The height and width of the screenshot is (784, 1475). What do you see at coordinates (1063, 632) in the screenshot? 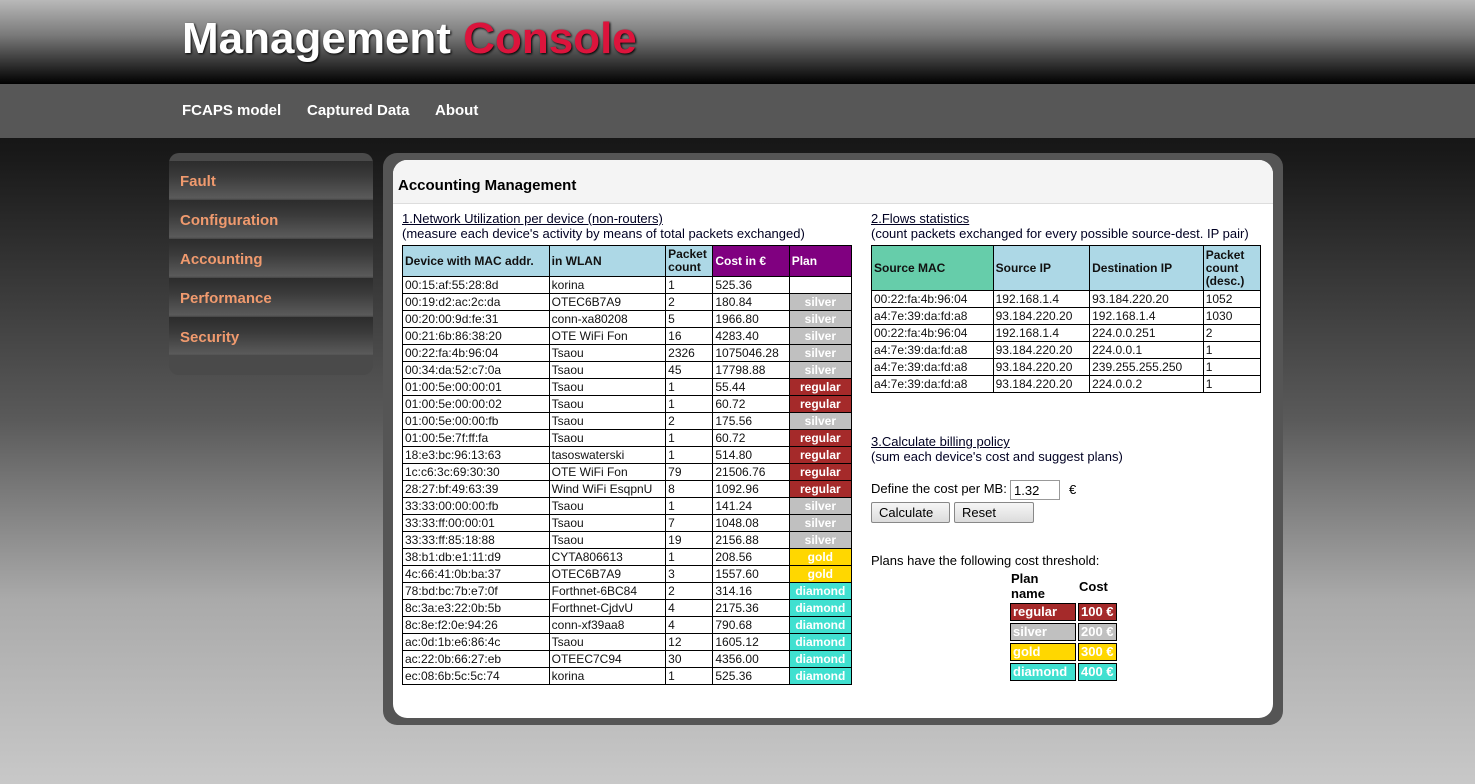
I see `plan-row: silver 200 €` at bounding box center [1063, 632].